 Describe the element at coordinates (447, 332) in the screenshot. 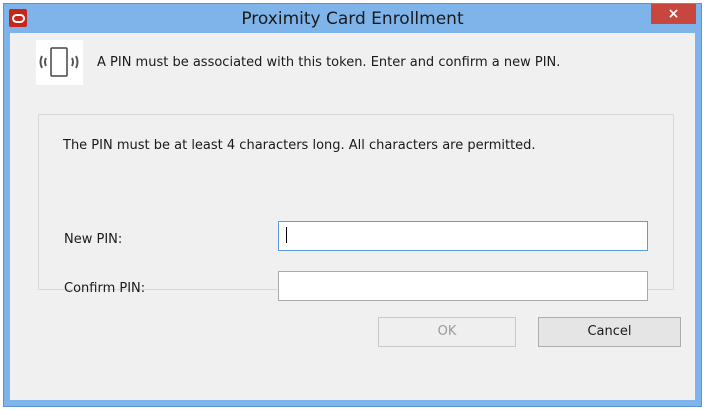

I see `ok-button: OK` at that location.